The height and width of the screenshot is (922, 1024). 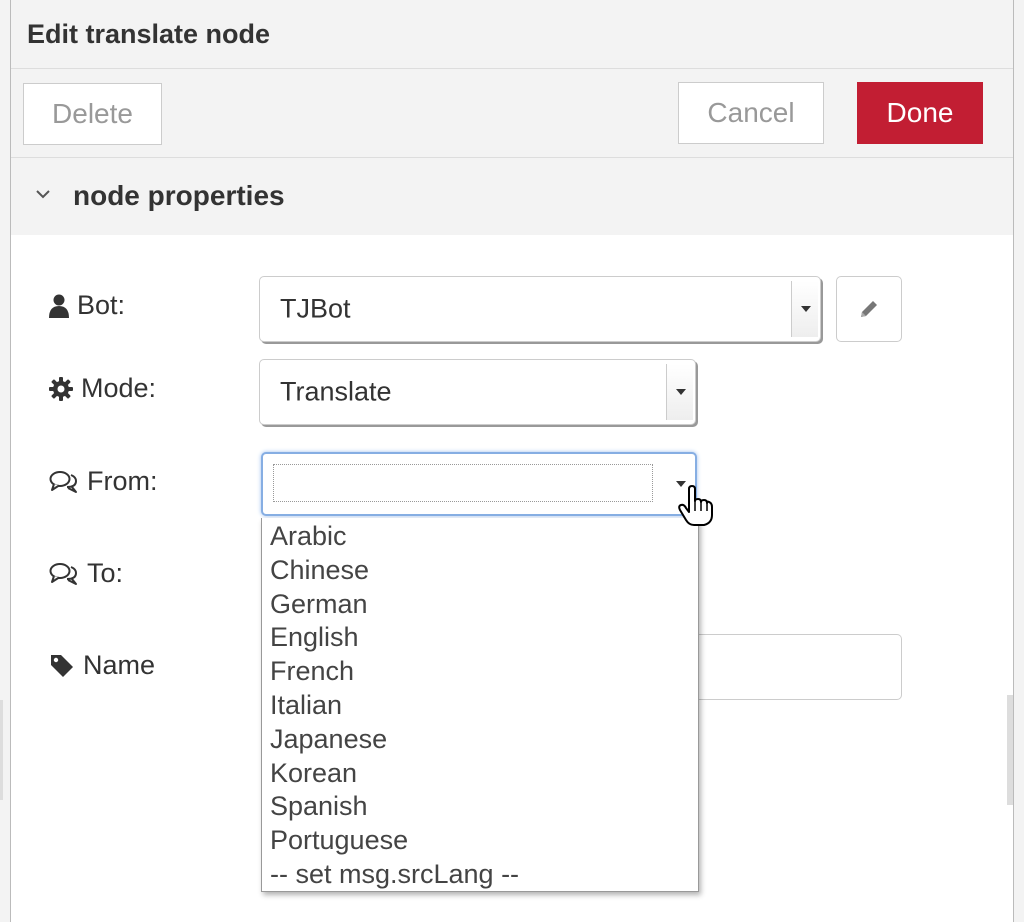 What do you see at coordinates (920, 113) in the screenshot?
I see `done-button: Done` at bounding box center [920, 113].